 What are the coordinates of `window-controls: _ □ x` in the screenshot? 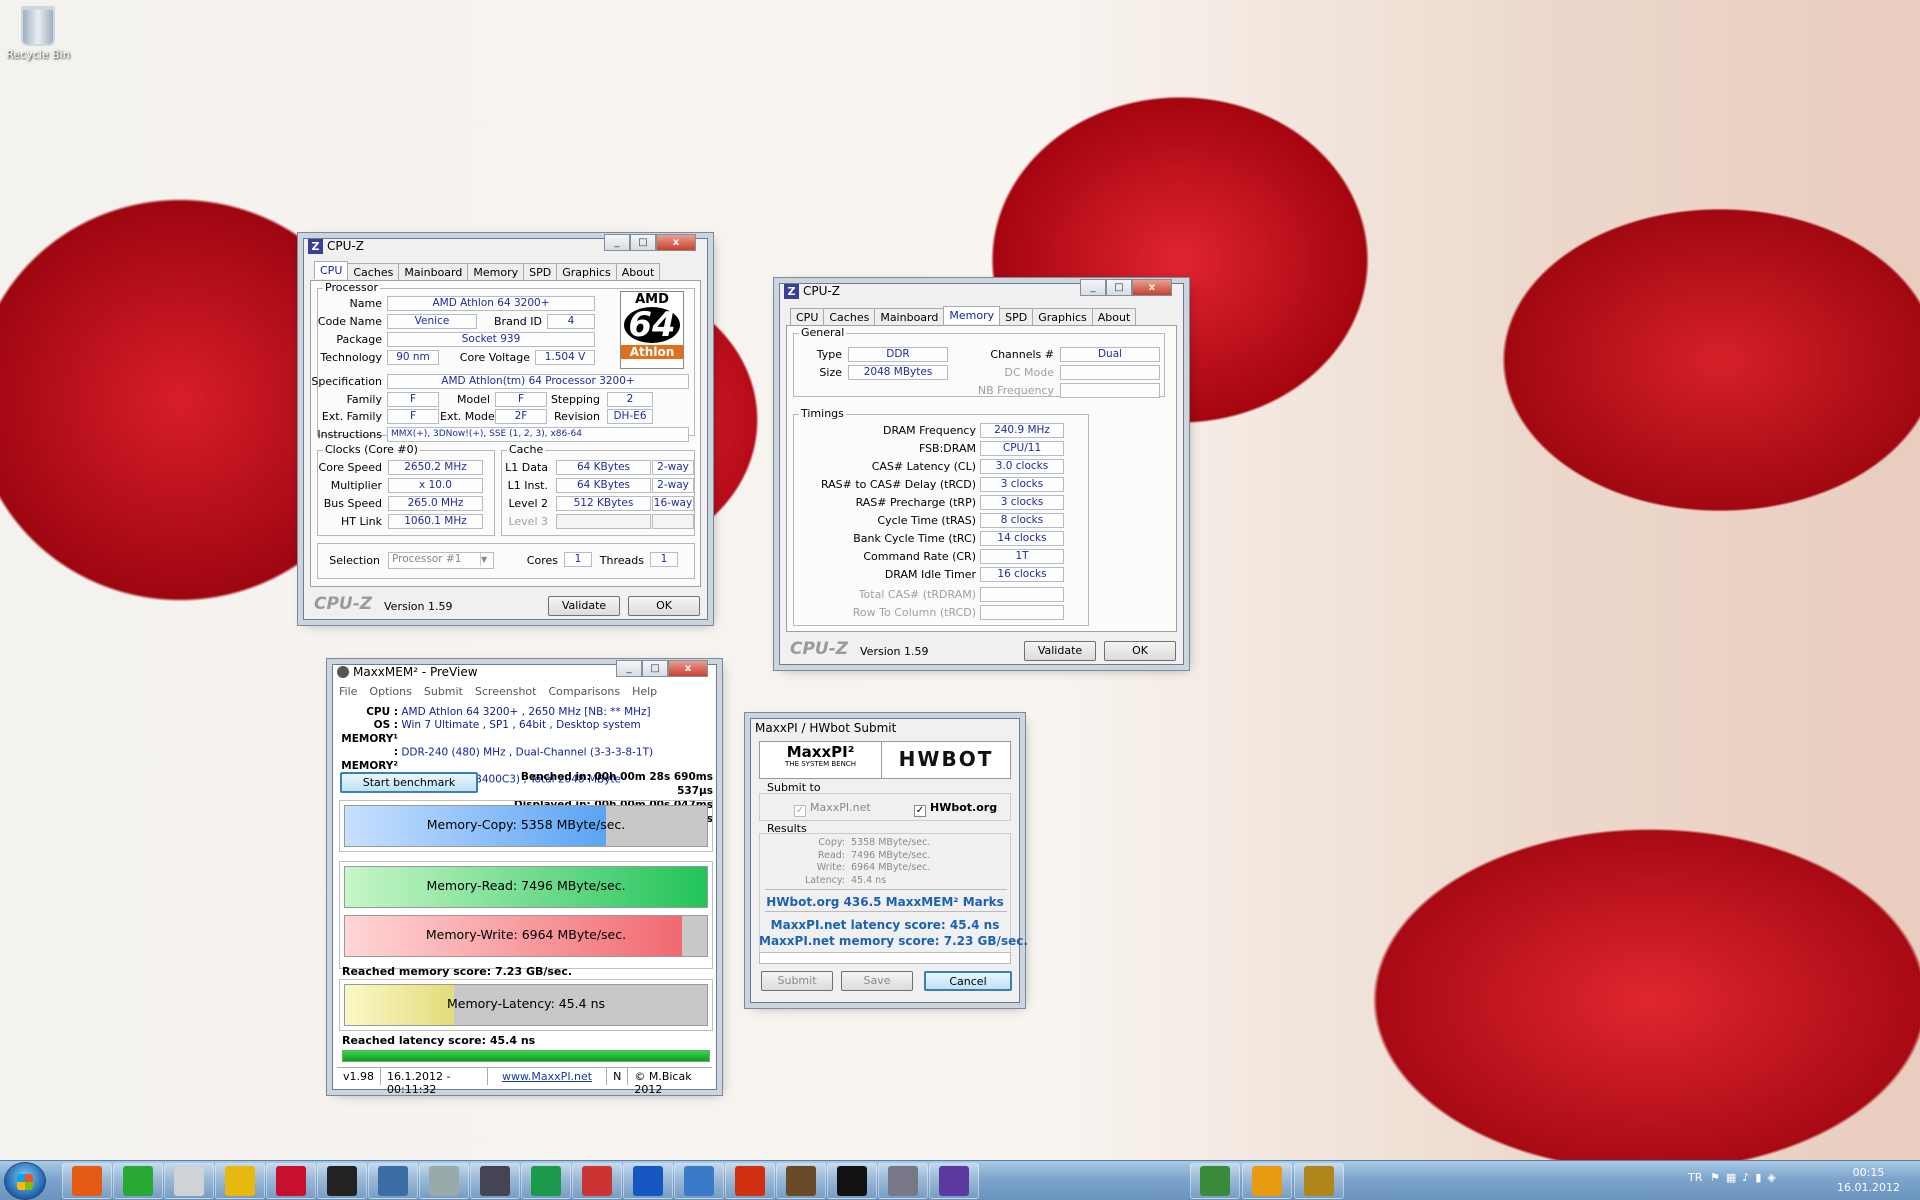 It's located at (1126, 287).